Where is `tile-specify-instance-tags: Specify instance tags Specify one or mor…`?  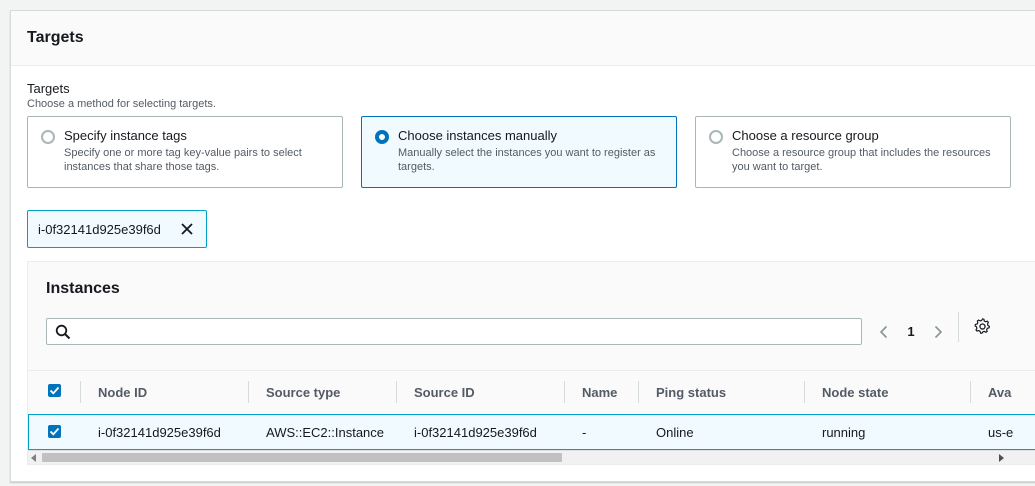
tile-specify-instance-tags: Specify instance tags Specify one or mor… is located at coordinates (185, 152).